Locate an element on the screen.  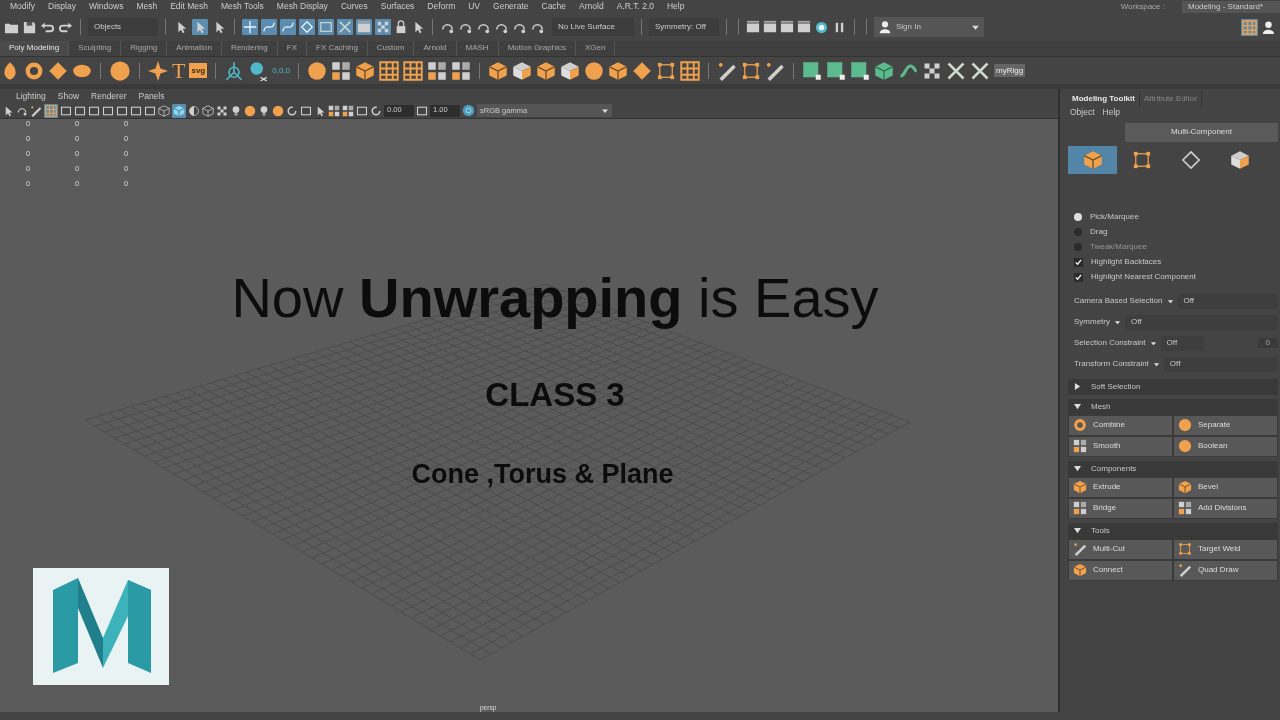
half-circle-icon is located at coordinates (194, 110).